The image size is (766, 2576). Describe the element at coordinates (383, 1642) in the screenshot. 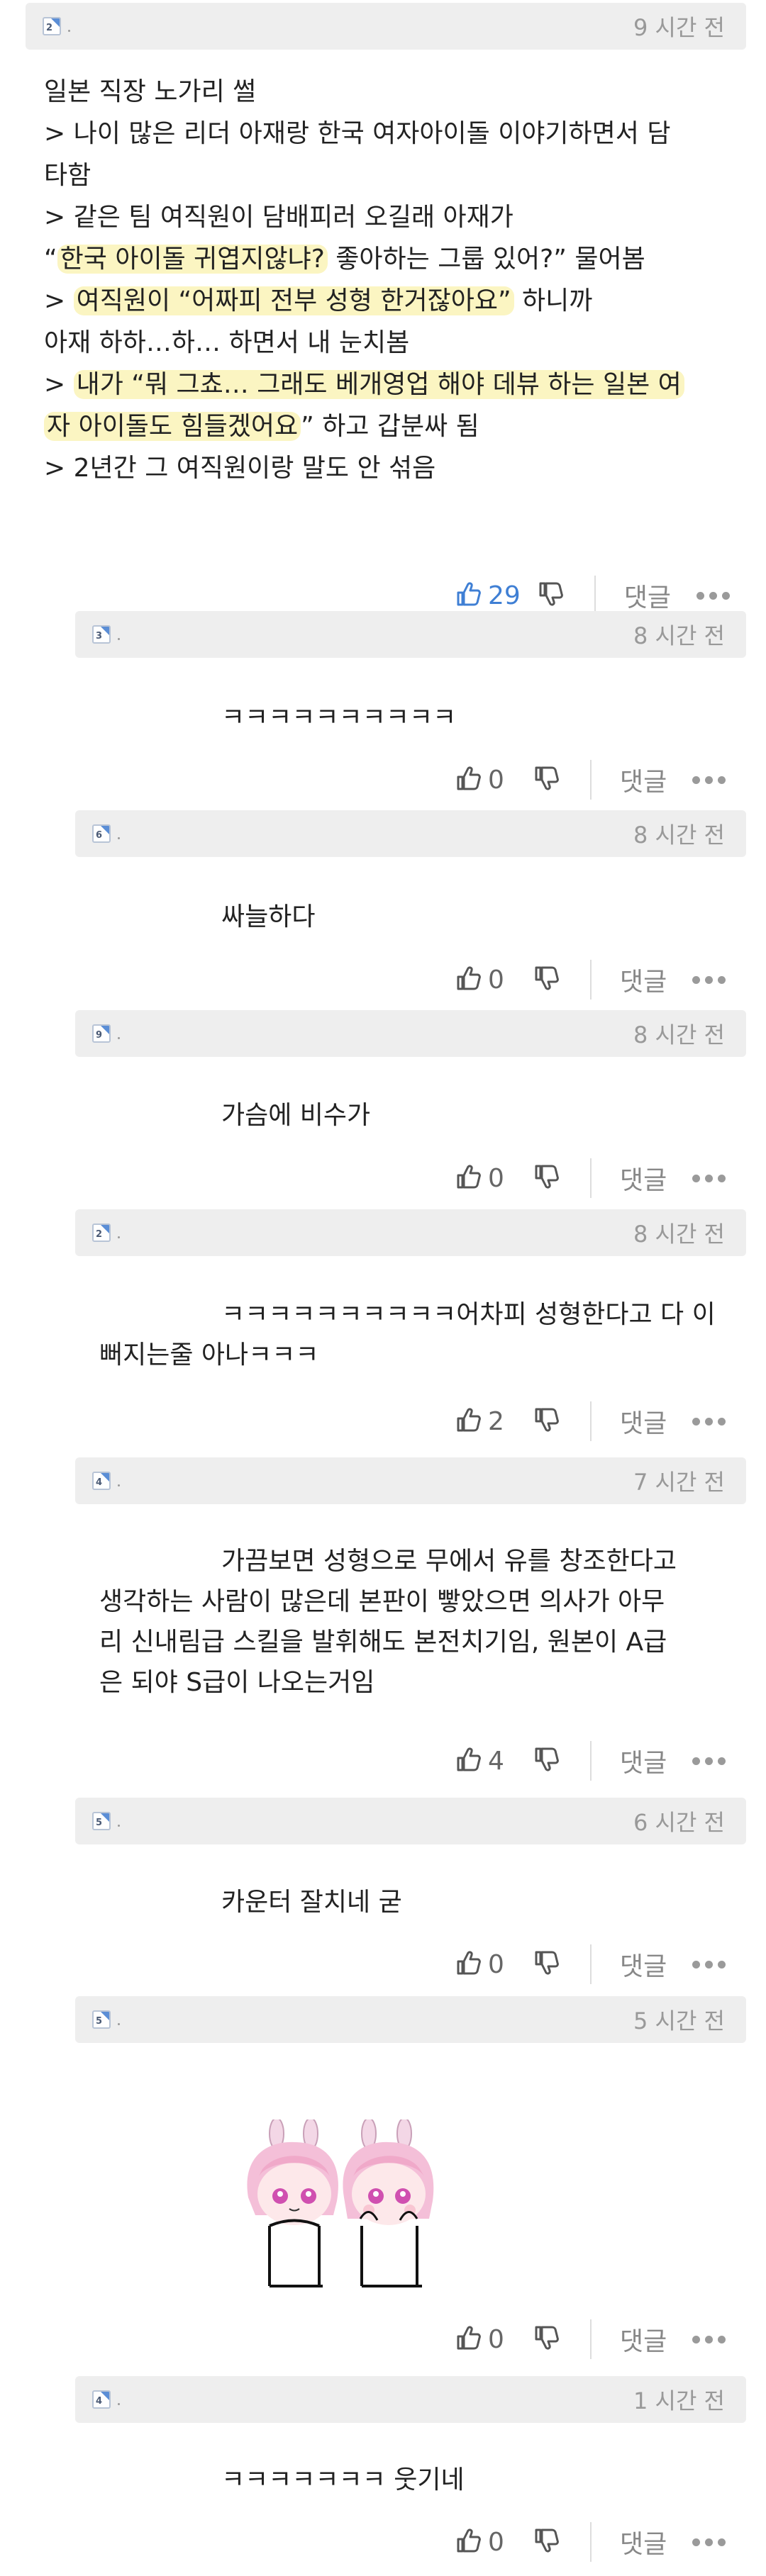

I see `reply-line: 리 신내림급 스킬을 발휘해도 본전치기임, 원본이 A급` at that location.